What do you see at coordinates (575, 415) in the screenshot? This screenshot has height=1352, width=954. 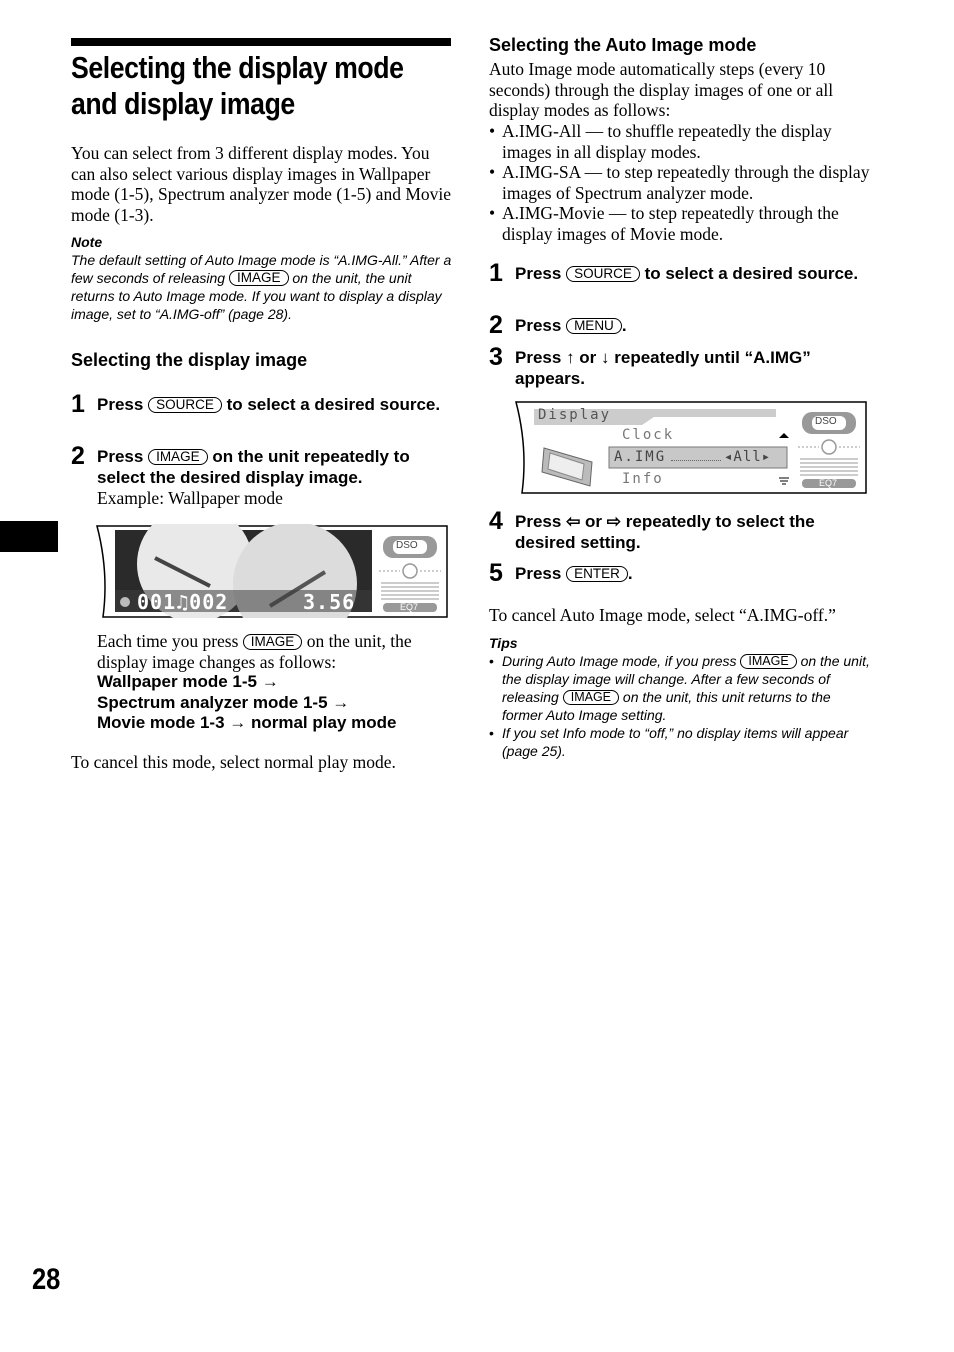 I see `menu-header: Display` at bounding box center [575, 415].